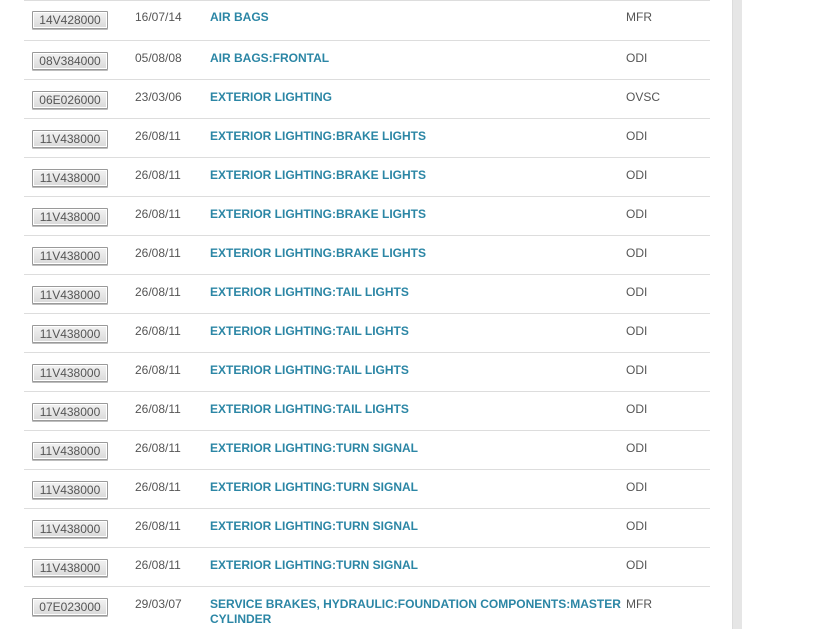 The width and height of the screenshot is (819, 629). Describe the element at coordinates (70, 607) in the screenshot. I see `recall-id-button: 07E023000` at that location.